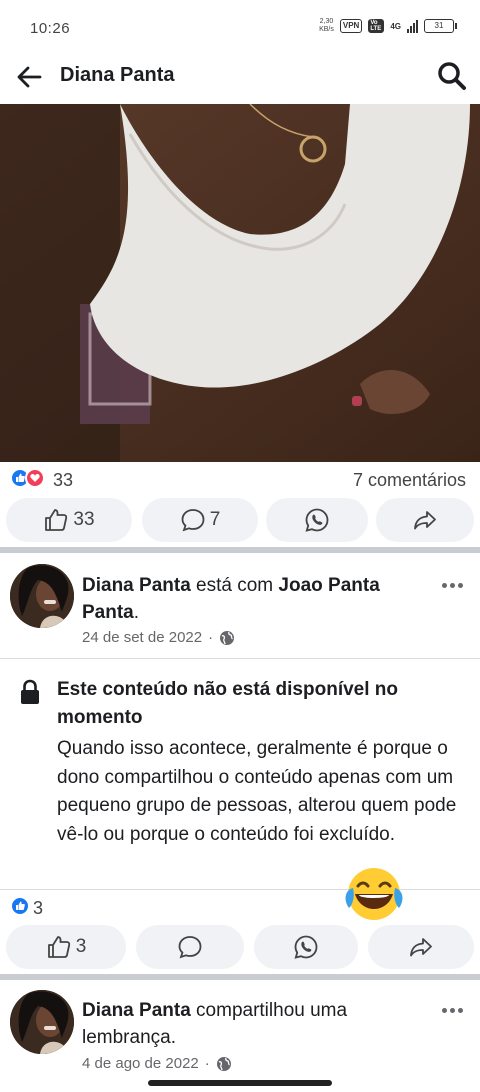 Image resolution: width=480 pixels, height=1092 pixels. I want to click on network-type: 4G, so click(395, 26).